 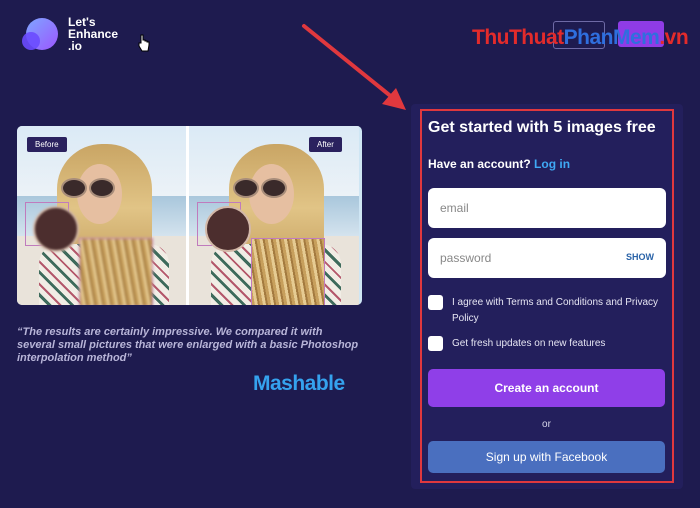 What do you see at coordinates (479, 164) in the screenshot?
I see `have-account-label: Have an account?` at bounding box center [479, 164].